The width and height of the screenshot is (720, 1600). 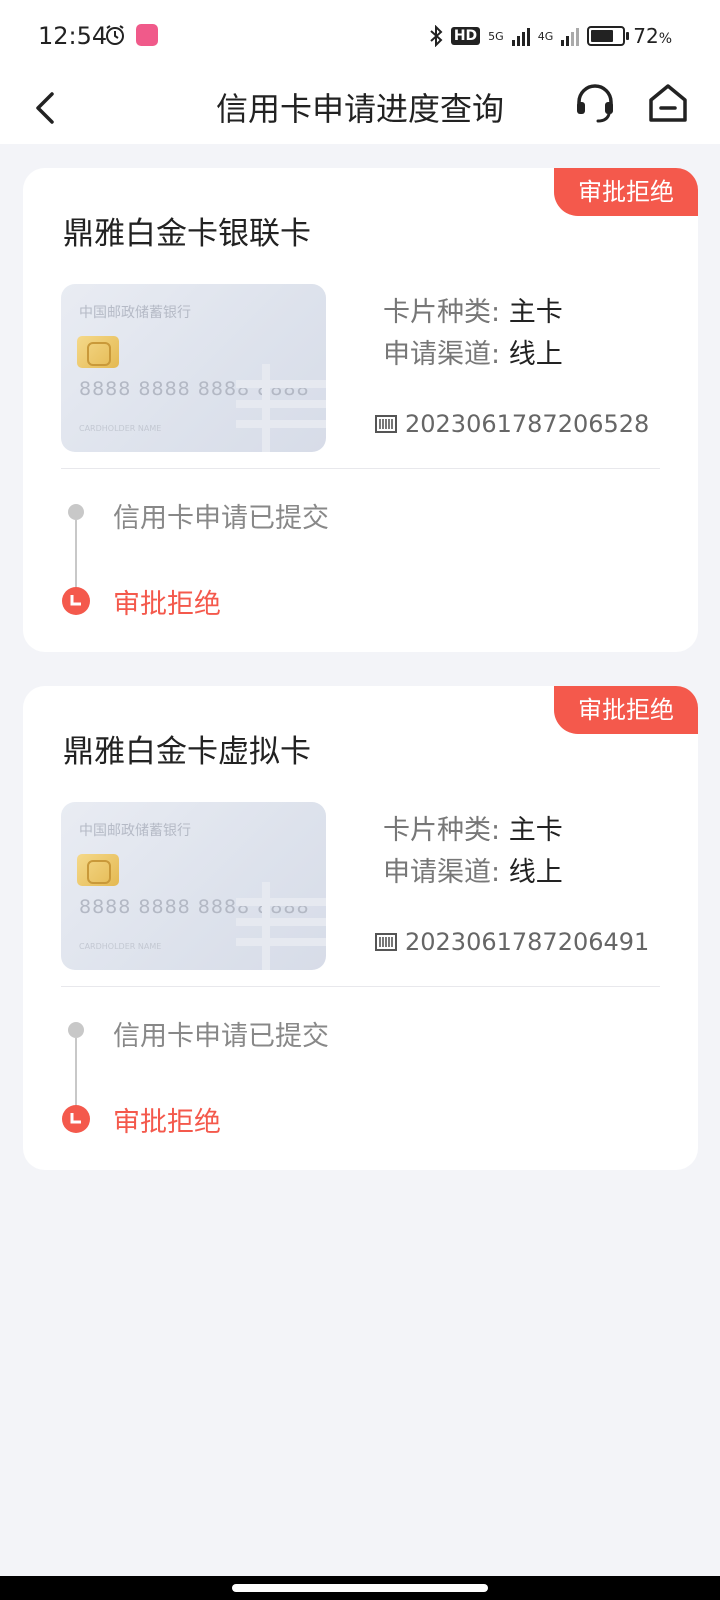 What do you see at coordinates (360, 36) in the screenshot?
I see `status-bar: 12:54 HD 5G 4G 72%` at bounding box center [360, 36].